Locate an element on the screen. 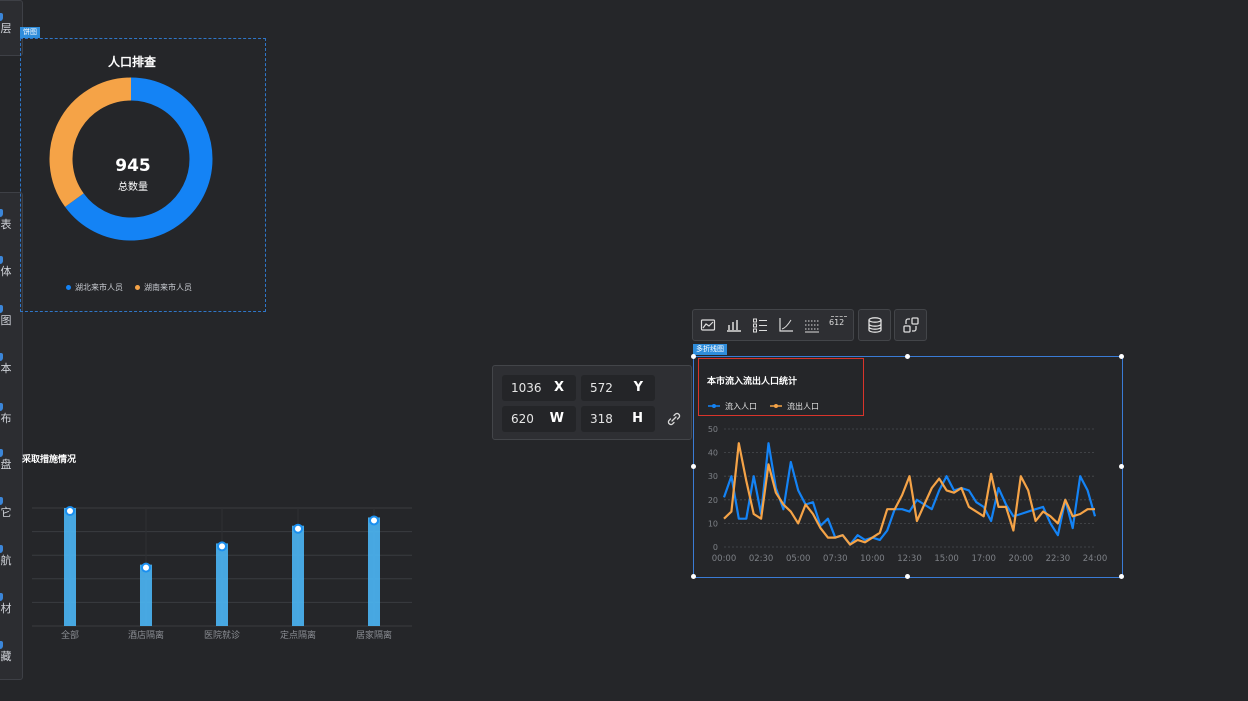  layer-tool: 层 is located at coordinates (10, 24).